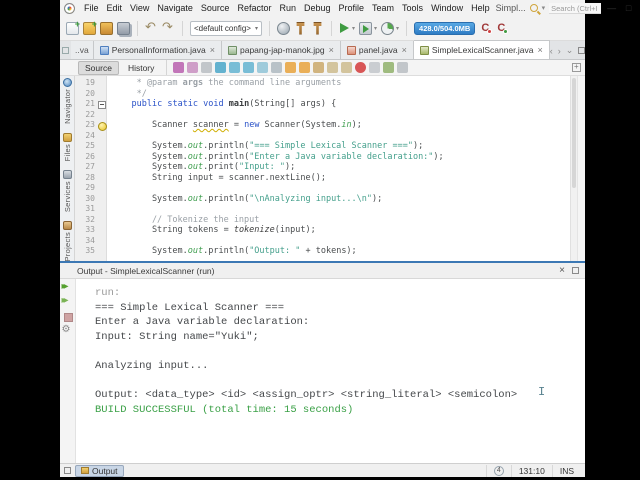  What do you see at coordinates (502, 28) in the screenshot?
I see `profiler-snapshot-icon: C` at bounding box center [502, 28].